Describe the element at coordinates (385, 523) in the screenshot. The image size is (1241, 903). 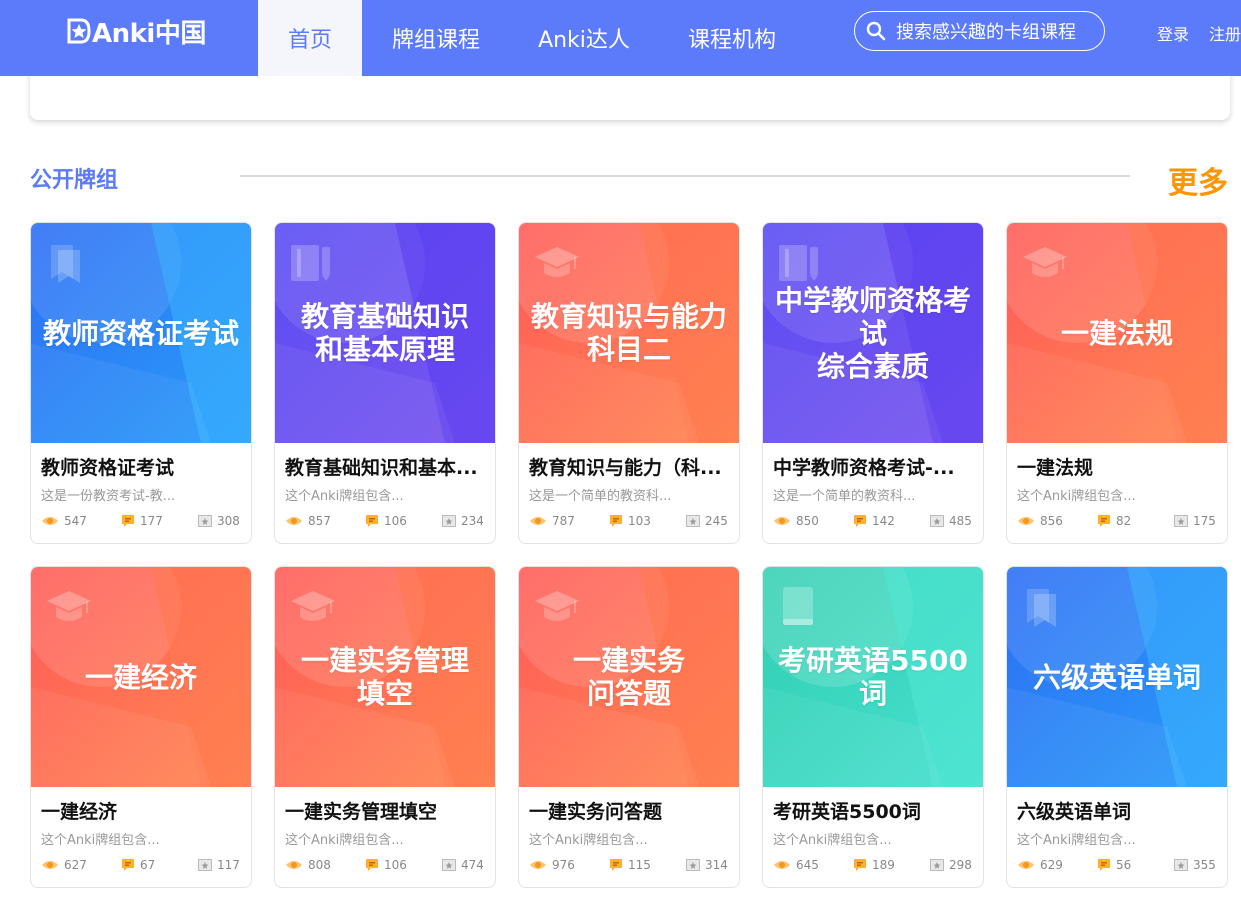
I see `deck-stats: 857 106 234` at that location.